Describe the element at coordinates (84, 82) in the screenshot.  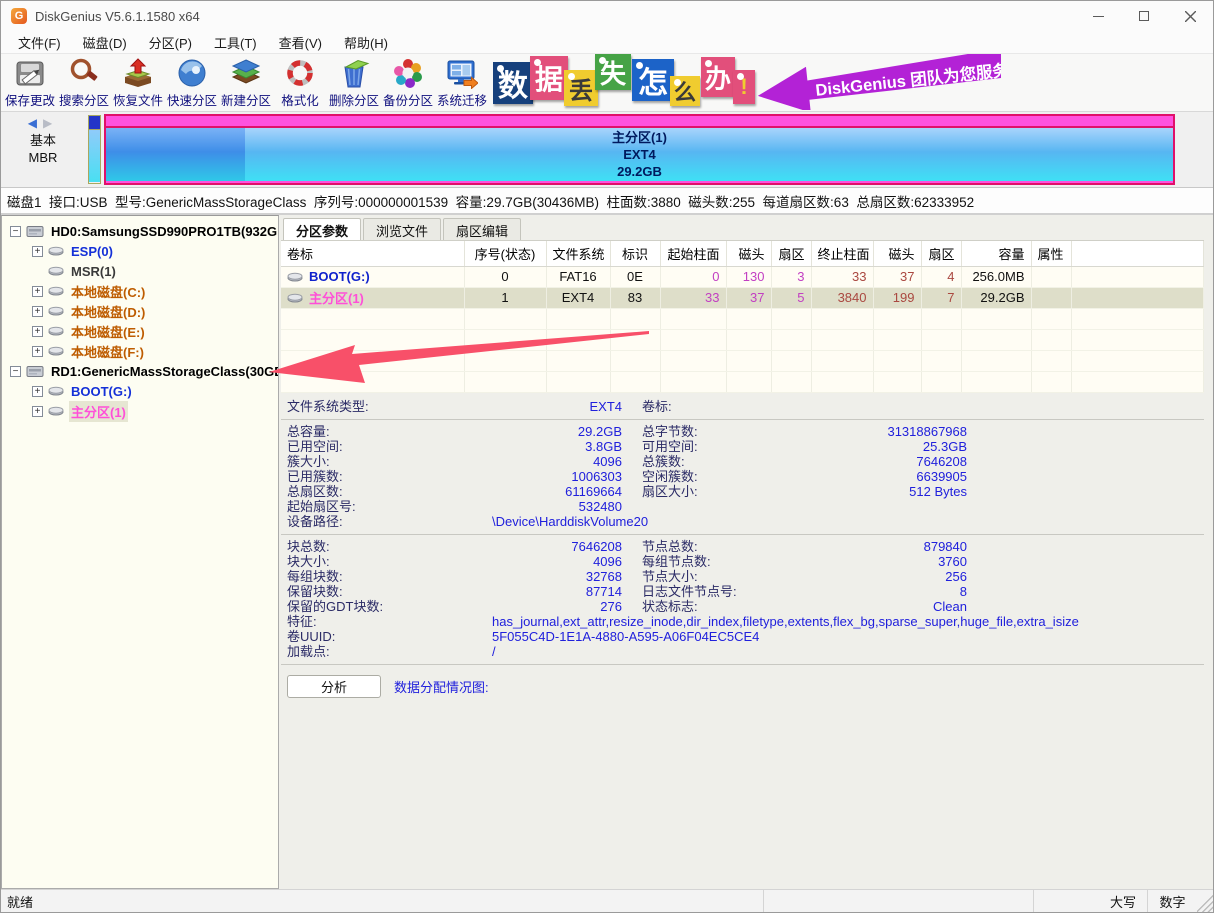
I see `search-partition-button: 搜索分区` at that location.